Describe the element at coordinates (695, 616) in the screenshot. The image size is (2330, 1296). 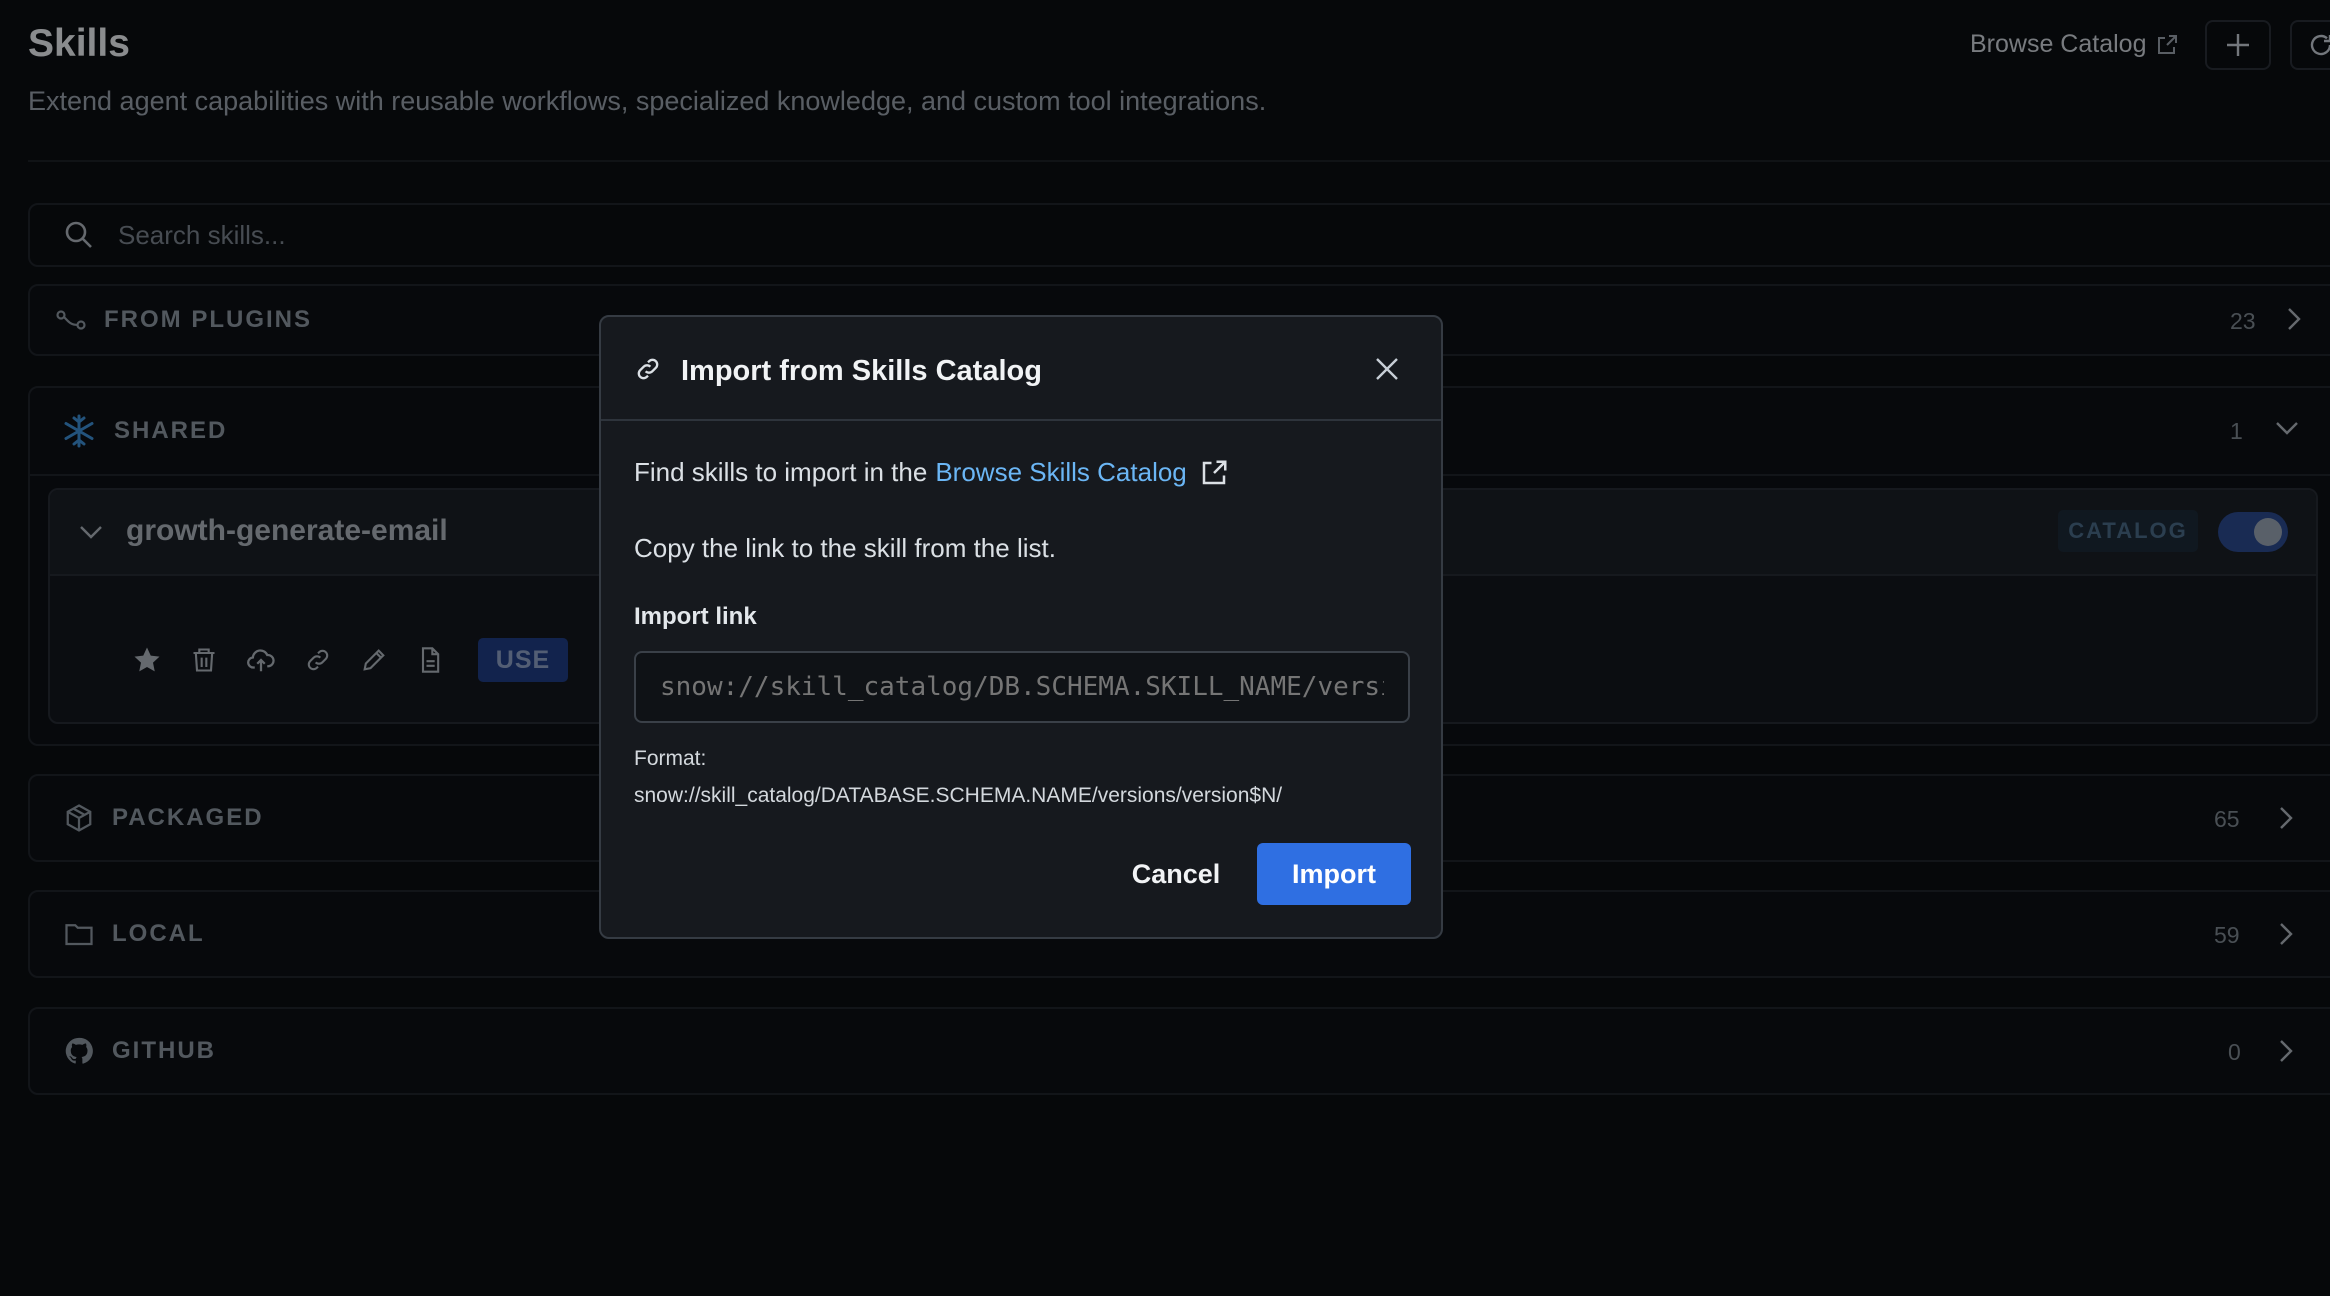
I see `import-link-label: Import link` at that location.